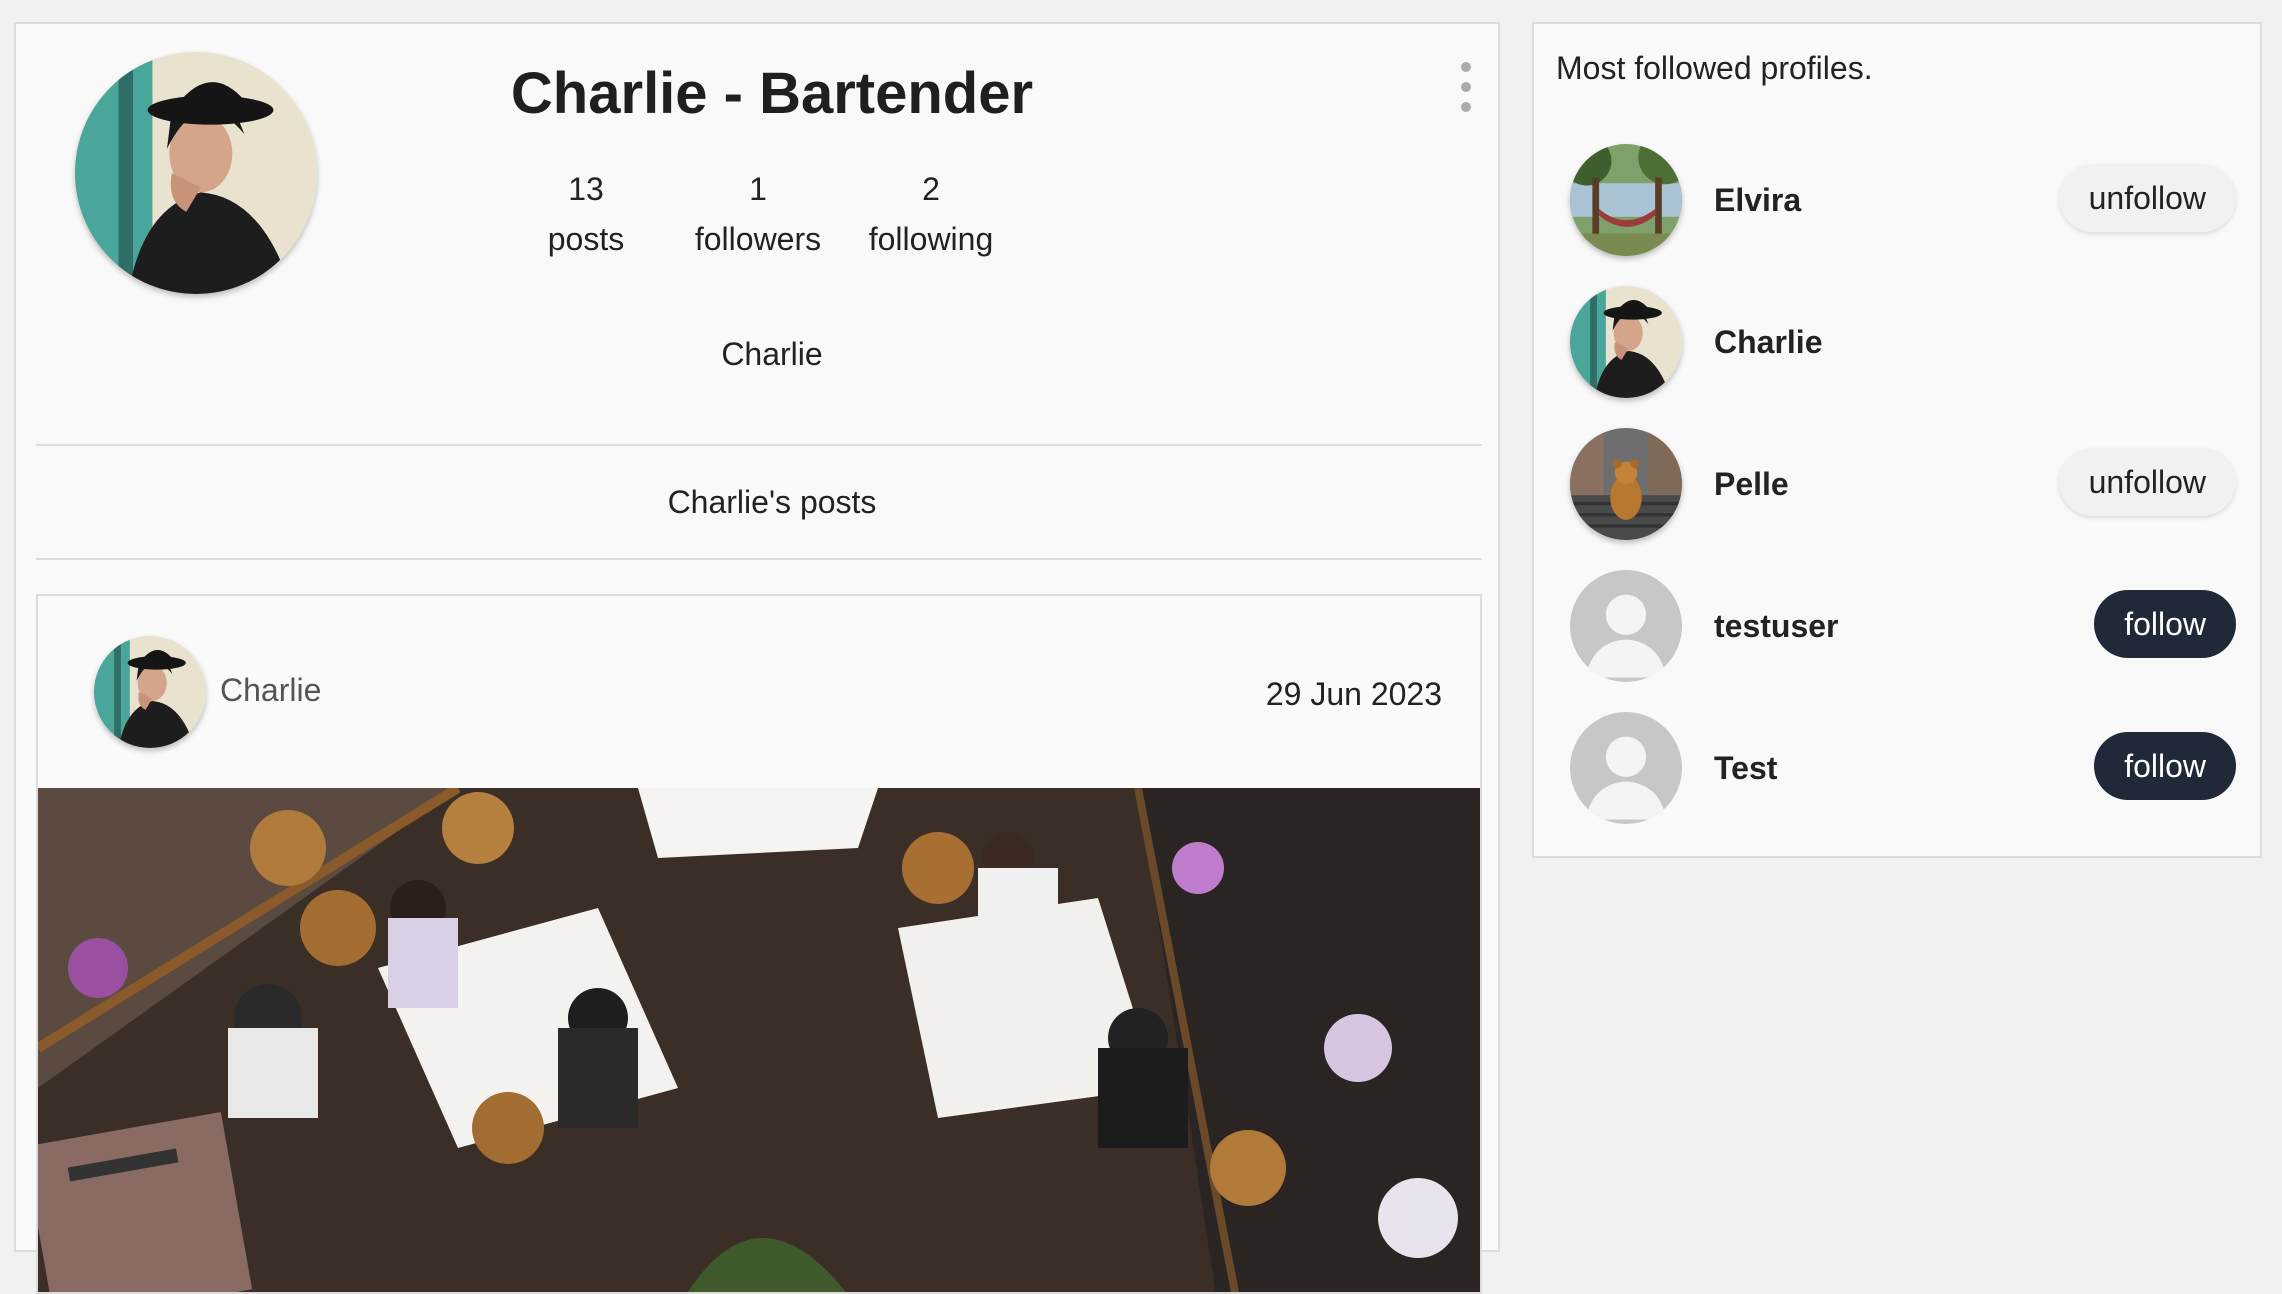 Image resolution: width=2282 pixels, height=1294 pixels. Describe the element at coordinates (1745, 768) in the screenshot. I see `profile-name: Test` at that location.